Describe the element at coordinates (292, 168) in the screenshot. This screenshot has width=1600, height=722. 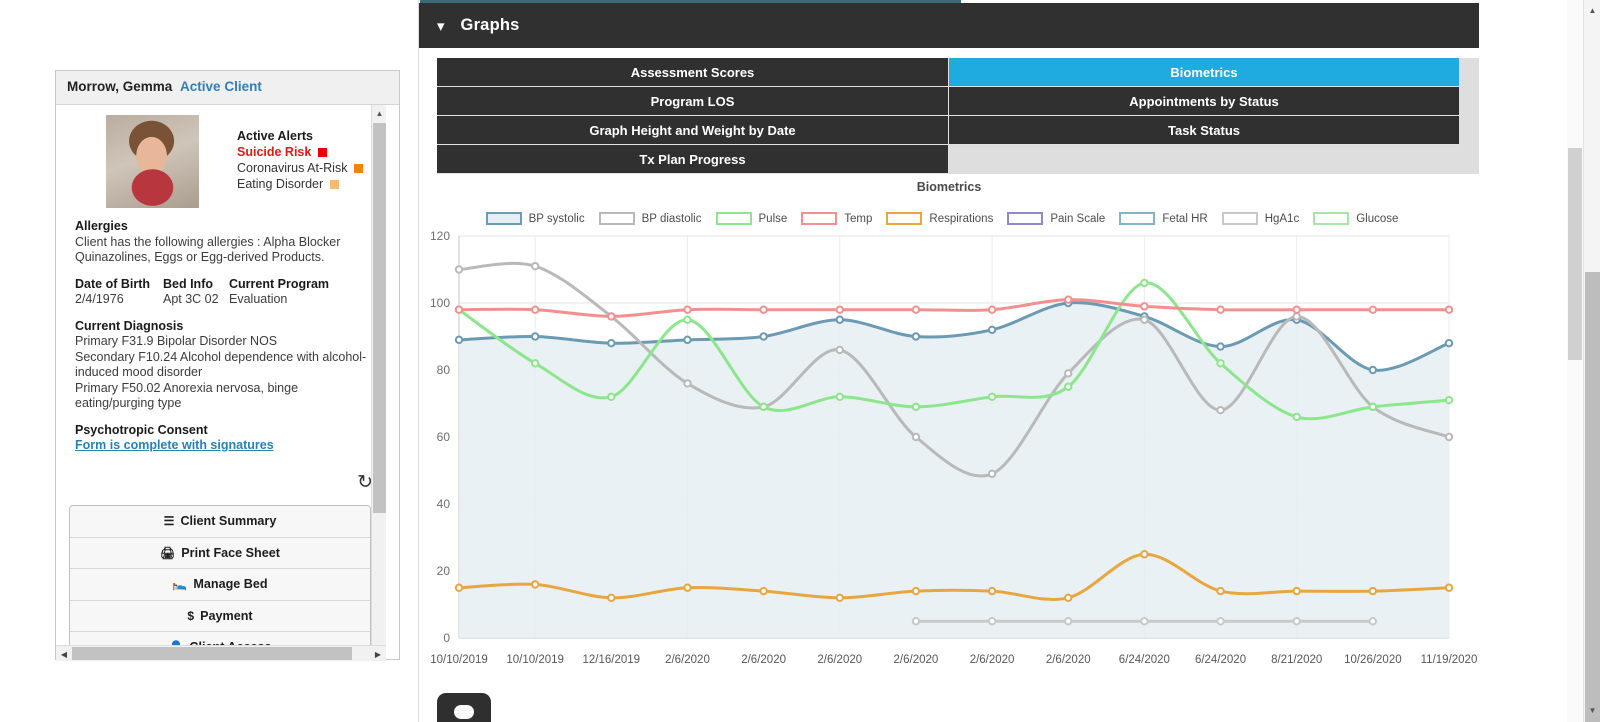
I see `alert-label: Coronavirus At-Risk` at that location.